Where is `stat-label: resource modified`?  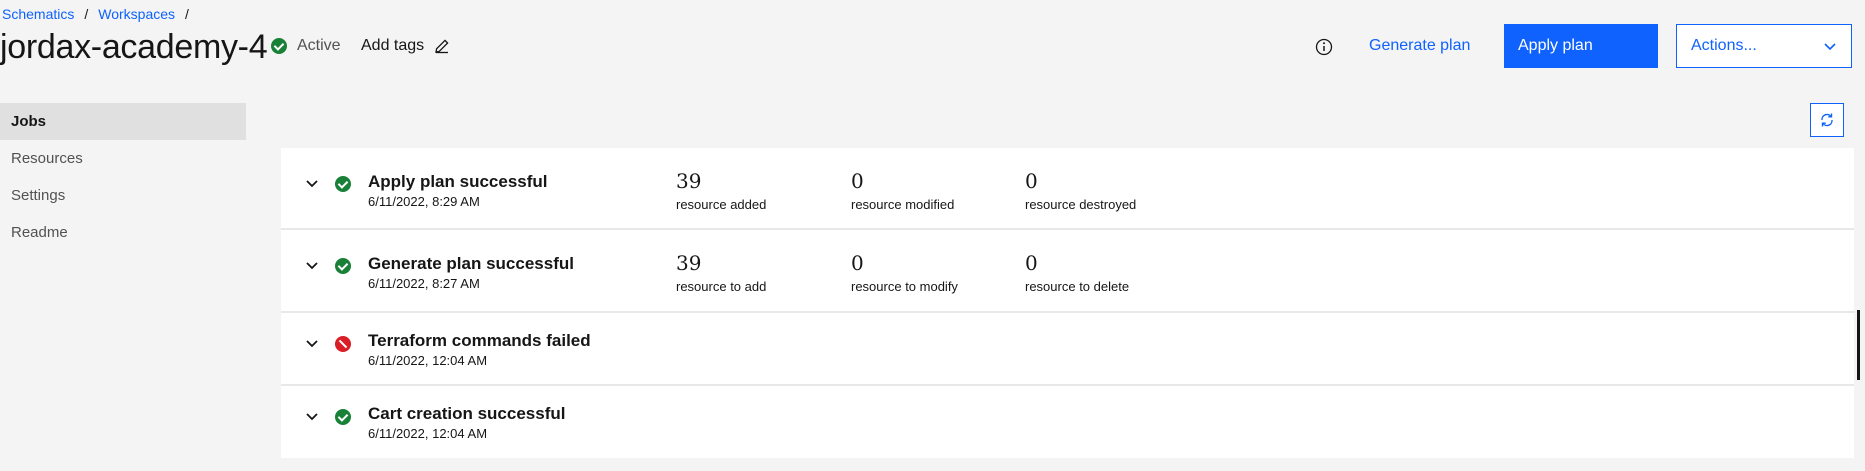
stat-label: resource modified is located at coordinates (903, 204).